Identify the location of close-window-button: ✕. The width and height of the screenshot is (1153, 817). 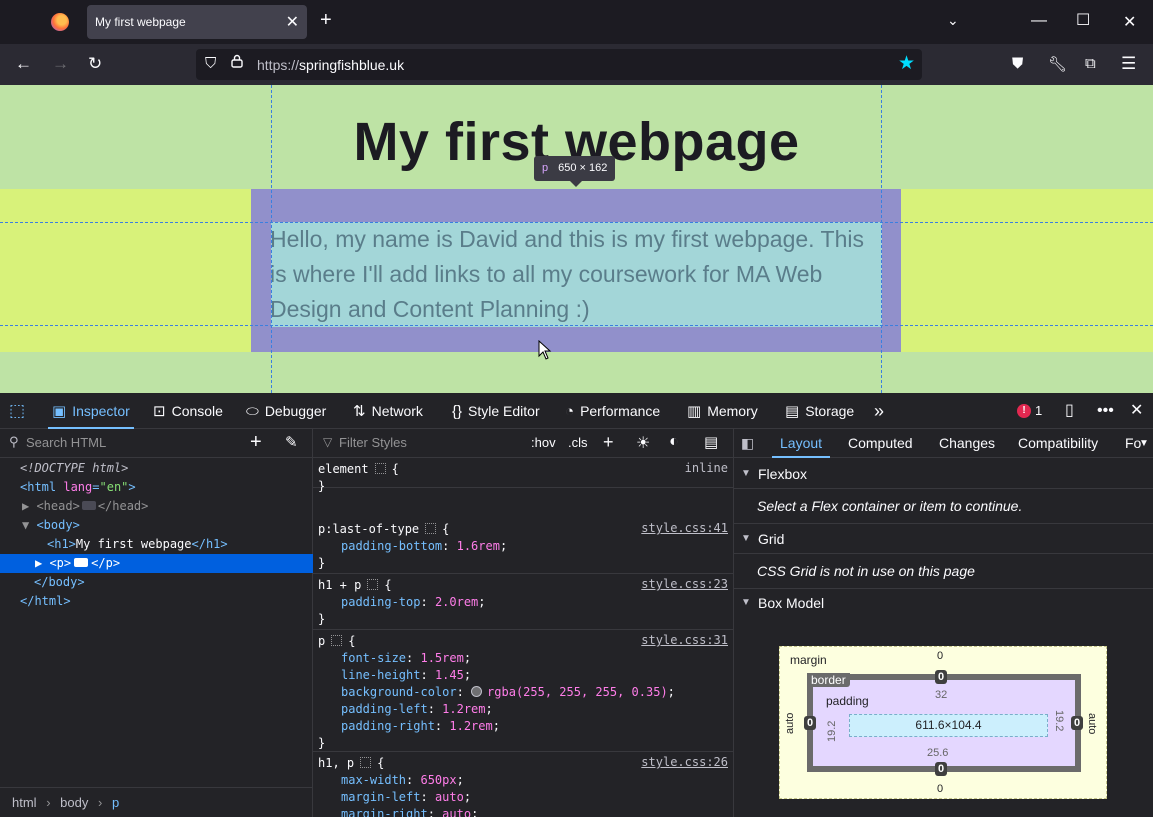
(1129, 22).